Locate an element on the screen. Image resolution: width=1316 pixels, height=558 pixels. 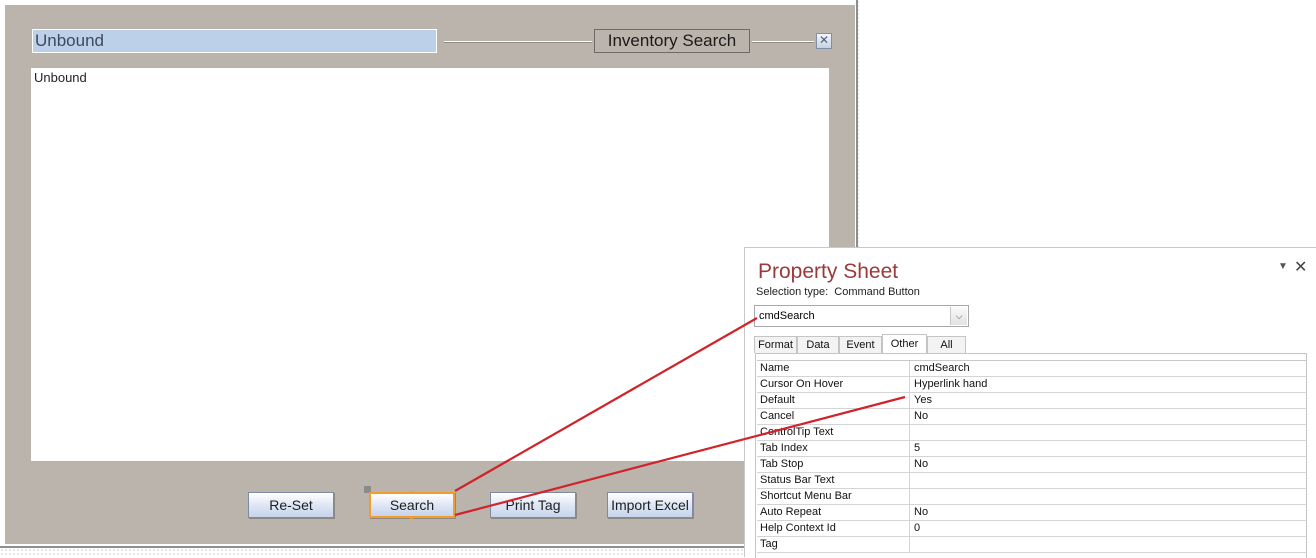
property-row: ControlTip Text is located at coordinates (1032, 433).